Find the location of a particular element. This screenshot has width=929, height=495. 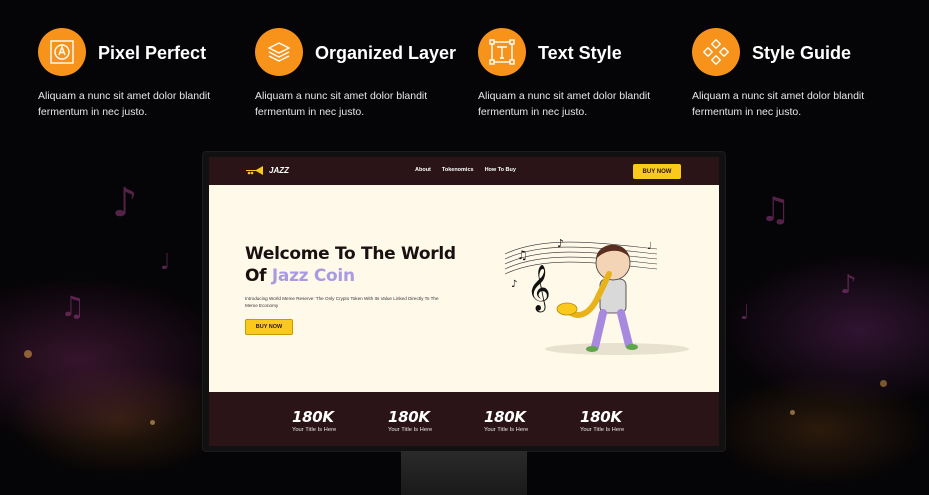

style-guide-icon is located at coordinates (716, 52).